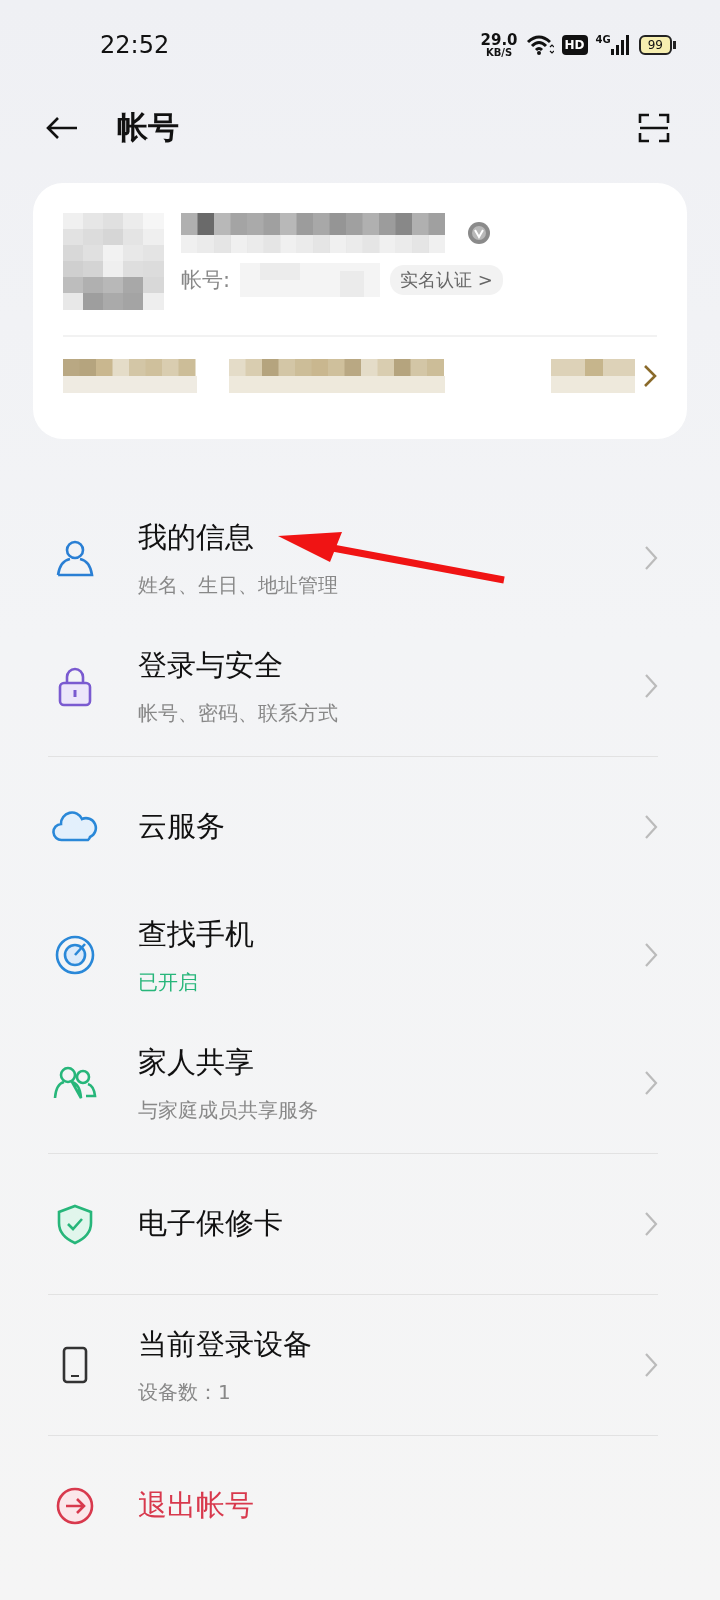 This screenshot has height=1600, width=720. I want to click on signal-icon, so click(620, 45).